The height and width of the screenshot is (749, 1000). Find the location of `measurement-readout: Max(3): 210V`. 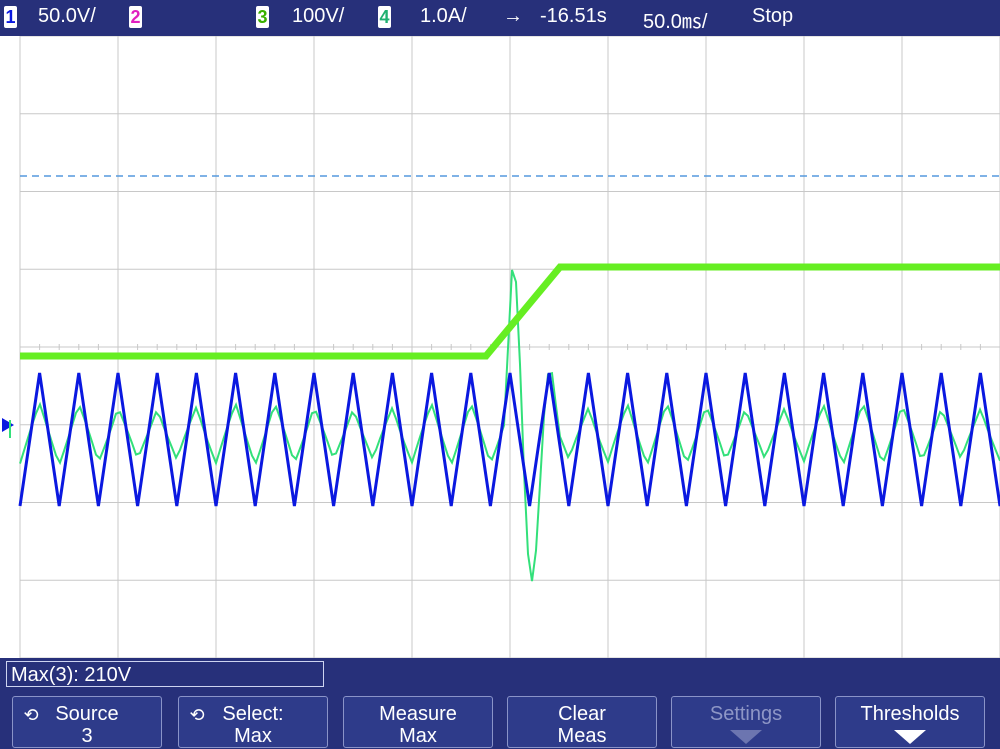

measurement-readout: Max(3): 210V is located at coordinates (165, 674).